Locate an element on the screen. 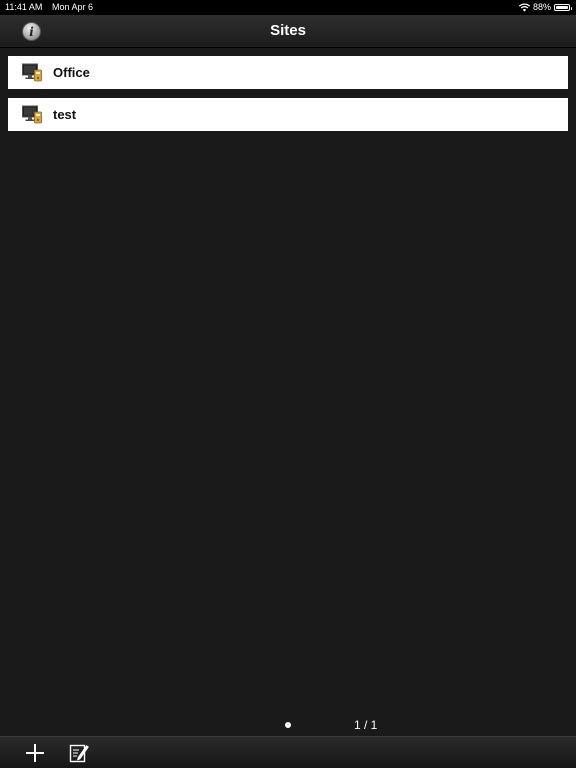 This screenshot has height=768, width=576. site-label: test is located at coordinates (65, 114).